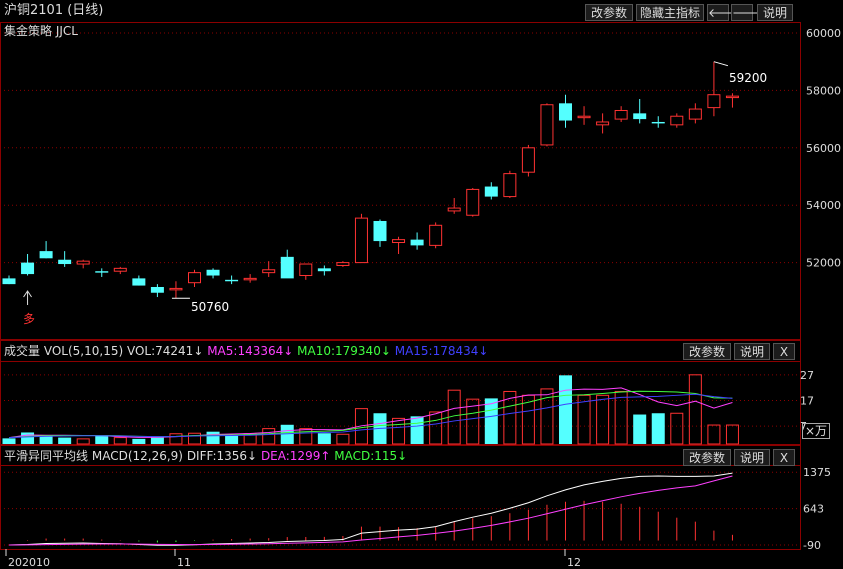  I want to click on macd-diff-line, so click(370, 509).